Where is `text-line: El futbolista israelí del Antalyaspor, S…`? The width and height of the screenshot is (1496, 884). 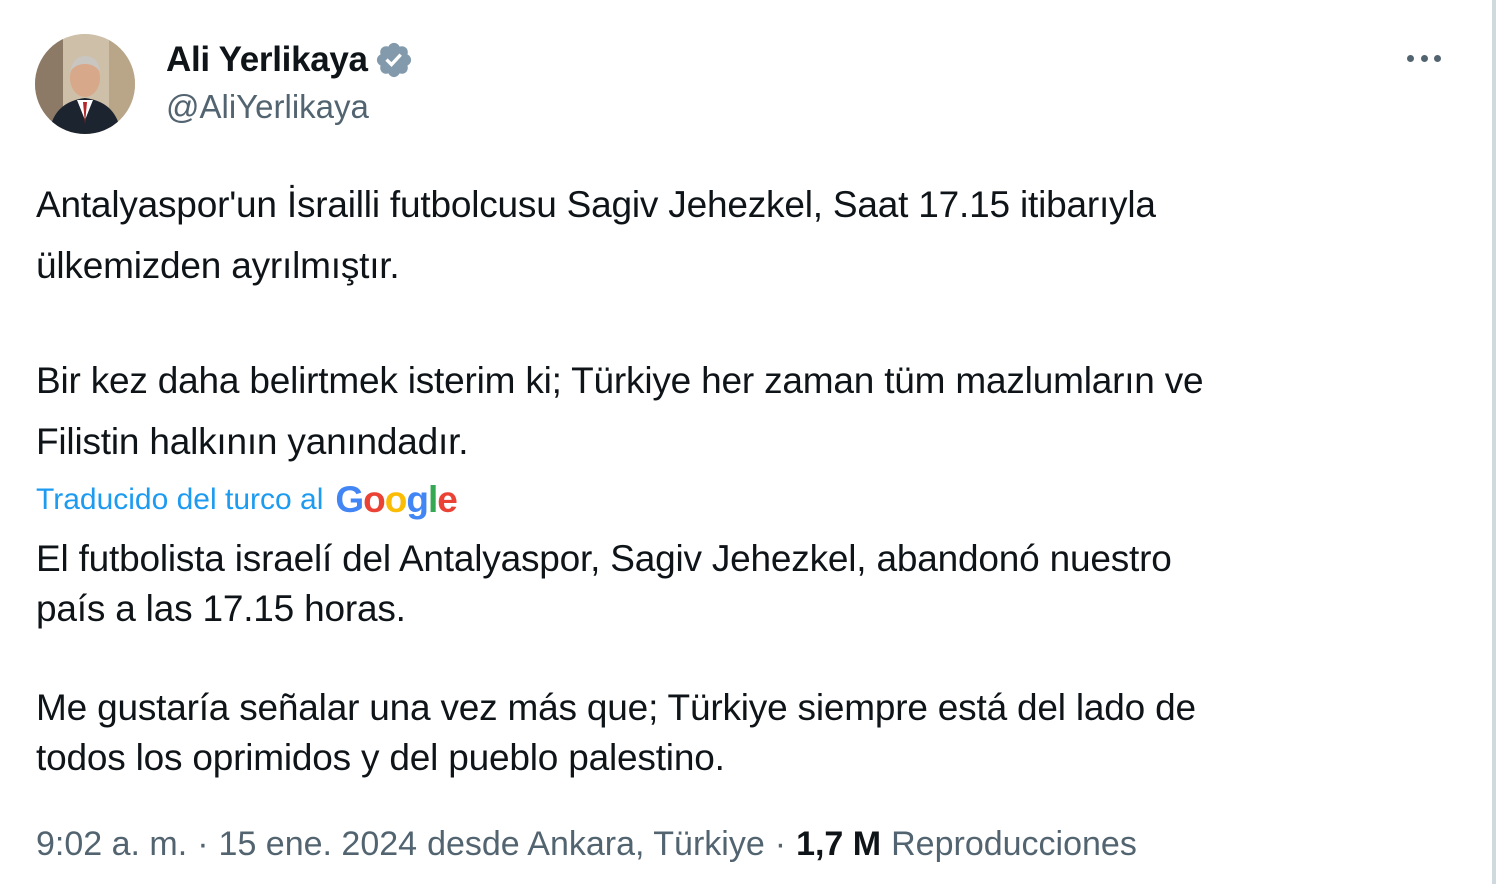
text-line: El futbolista israelí del Antalyaspor, S… is located at coordinates (604, 558).